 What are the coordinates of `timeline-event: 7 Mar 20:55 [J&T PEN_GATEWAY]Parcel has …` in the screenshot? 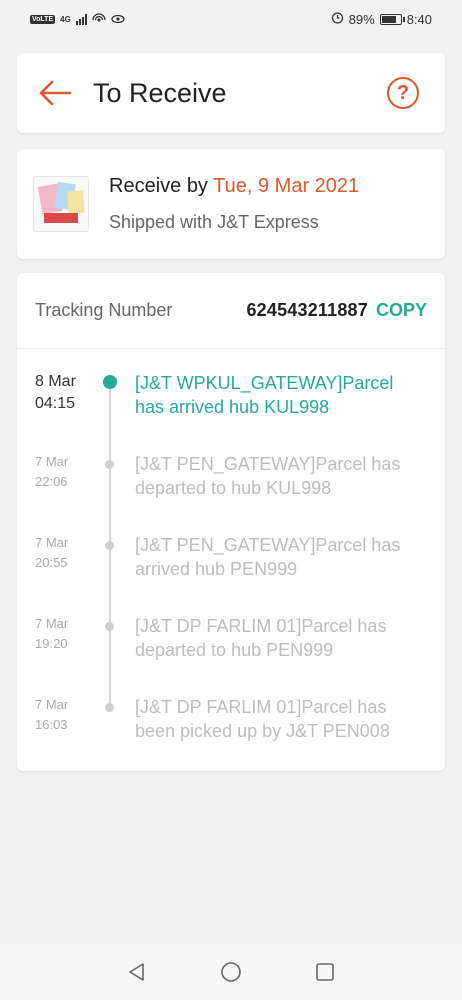 It's located at (231, 573).